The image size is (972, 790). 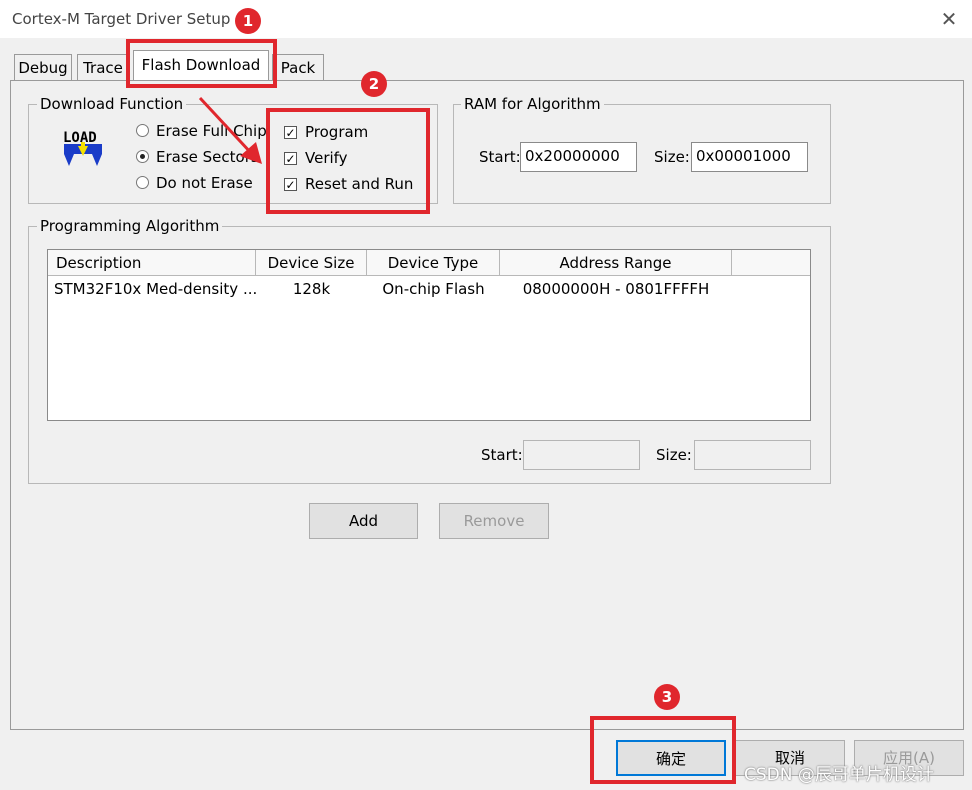 I want to click on column-header-device-size: Device Size, so click(x=311, y=263).